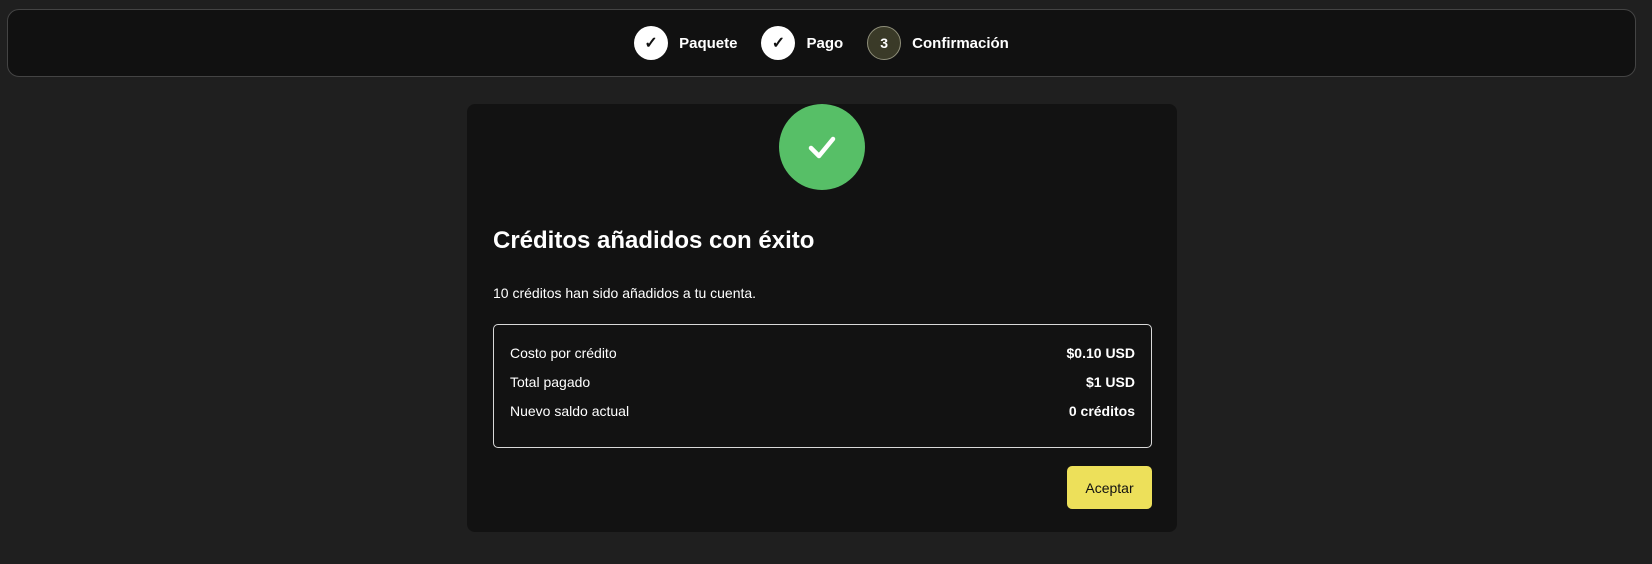 This screenshot has width=1652, height=564. I want to click on step-confirmation: 3 Confirmación, so click(938, 43).